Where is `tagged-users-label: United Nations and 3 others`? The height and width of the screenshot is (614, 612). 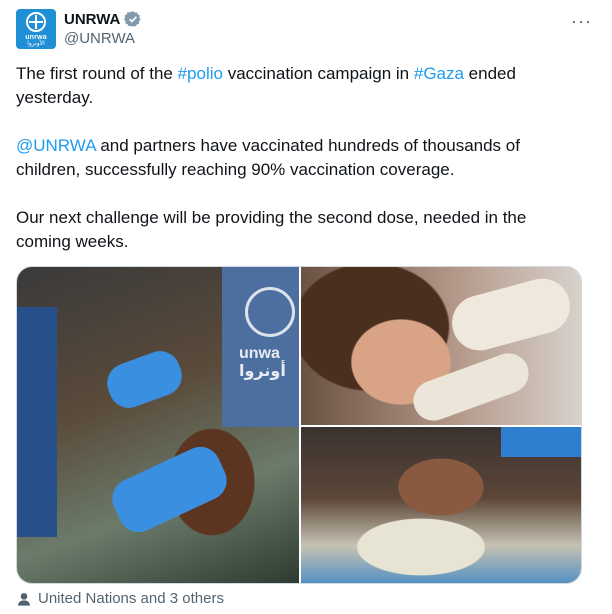 tagged-users-label: United Nations and 3 others is located at coordinates (131, 598).